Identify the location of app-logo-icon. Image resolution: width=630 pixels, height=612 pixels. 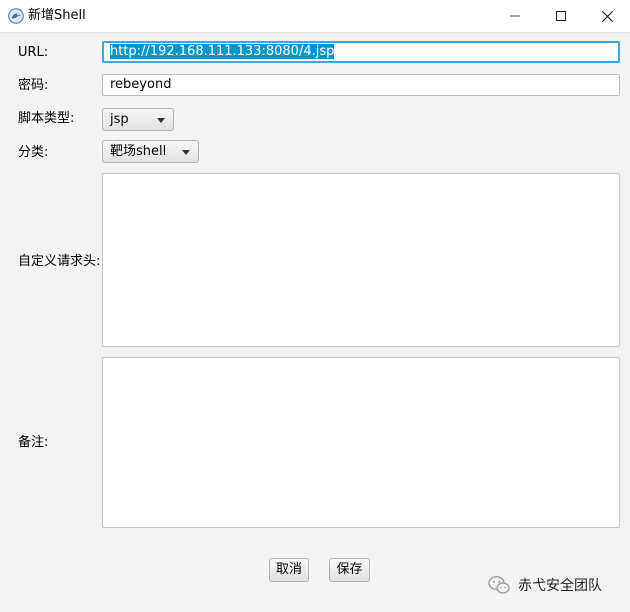
(16, 16).